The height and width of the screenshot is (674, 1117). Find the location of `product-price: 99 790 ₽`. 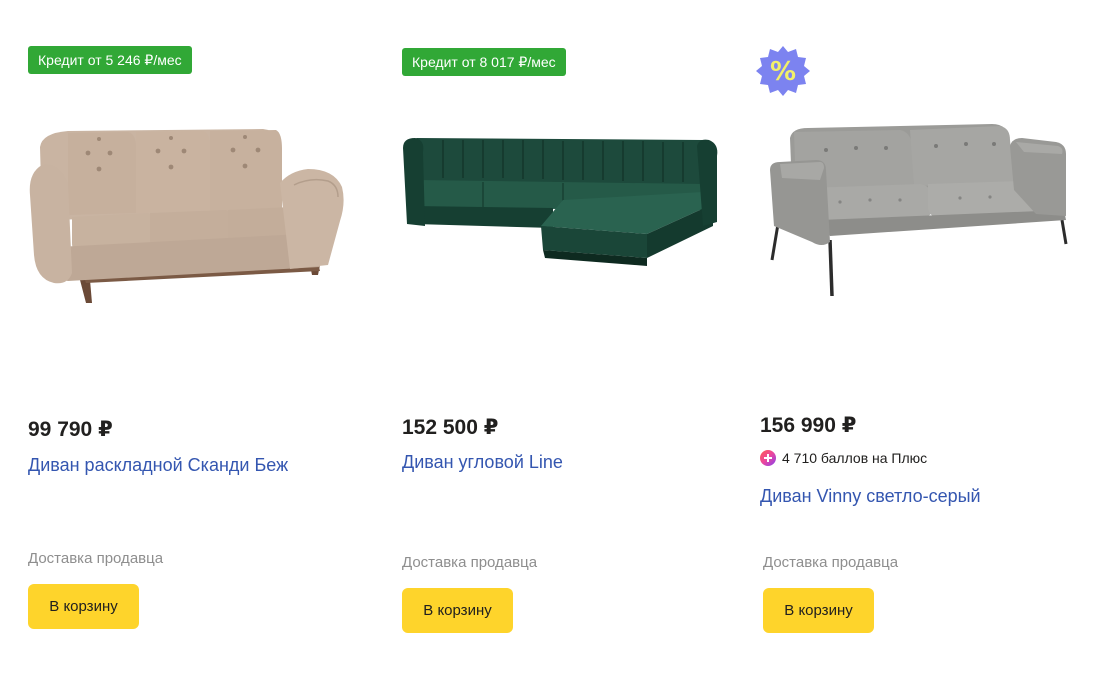

product-price: 99 790 ₽ is located at coordinates (70, 429).